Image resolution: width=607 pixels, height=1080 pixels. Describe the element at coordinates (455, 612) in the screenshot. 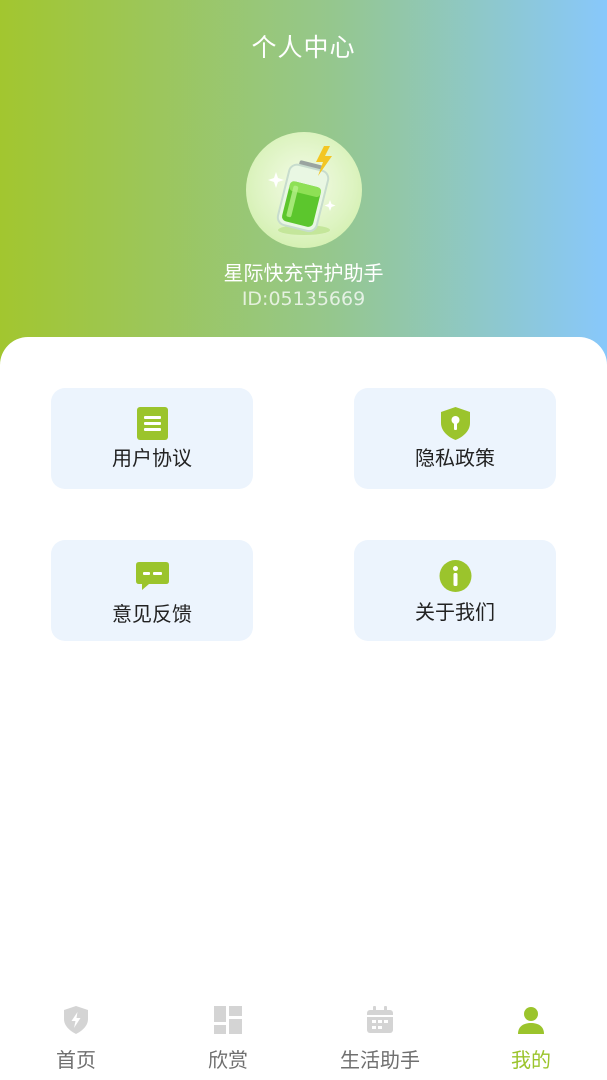

I see `menu-label: 关于我们` at that location.